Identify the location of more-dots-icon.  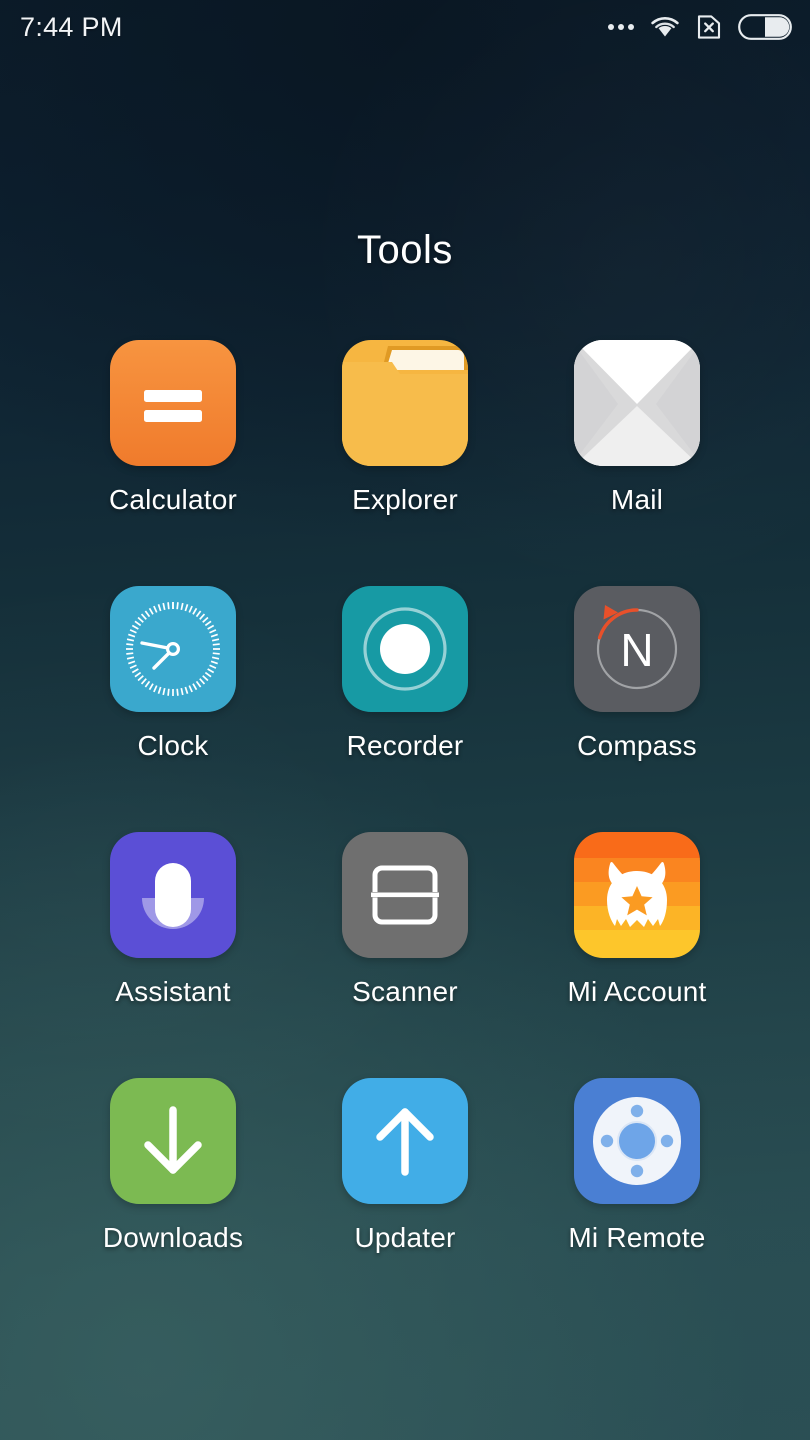
(621, 27).